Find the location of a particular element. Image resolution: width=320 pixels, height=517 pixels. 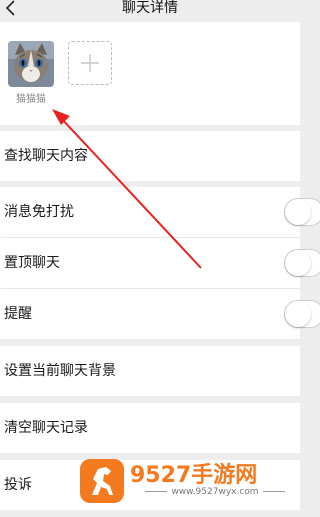

member-avatar is located at coordinates (31, 64).